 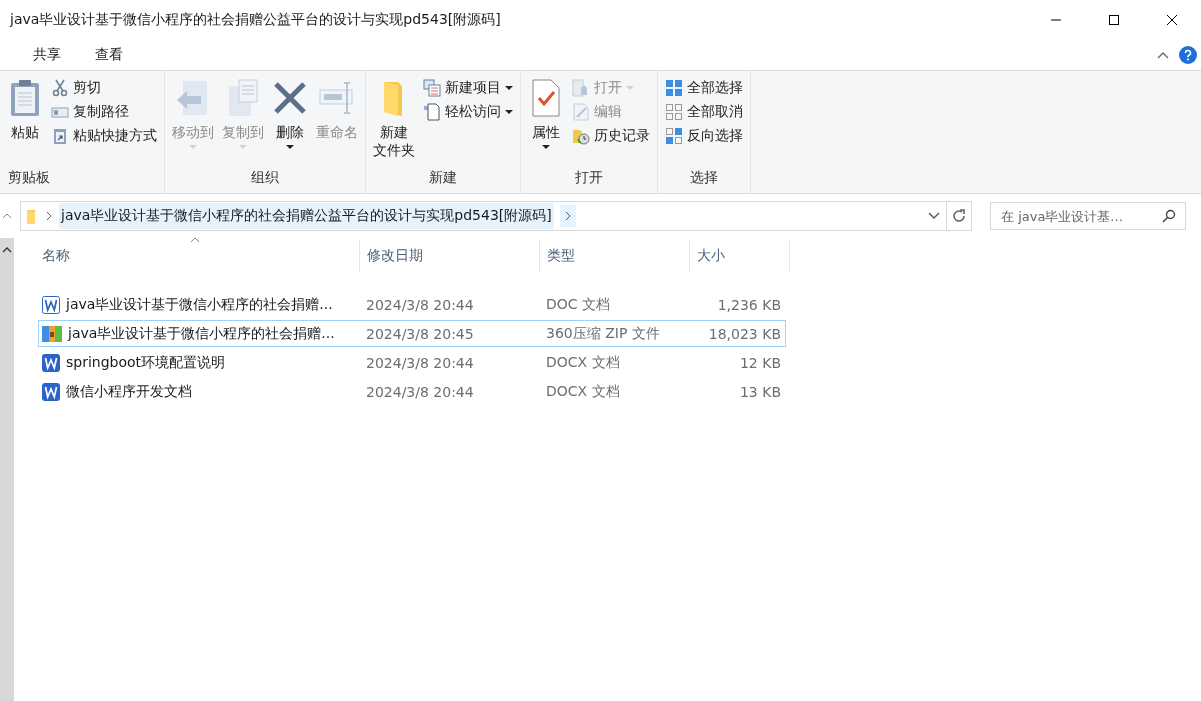 I want to click on ribbon-button: 粘贴, so click(x=25, y=120).